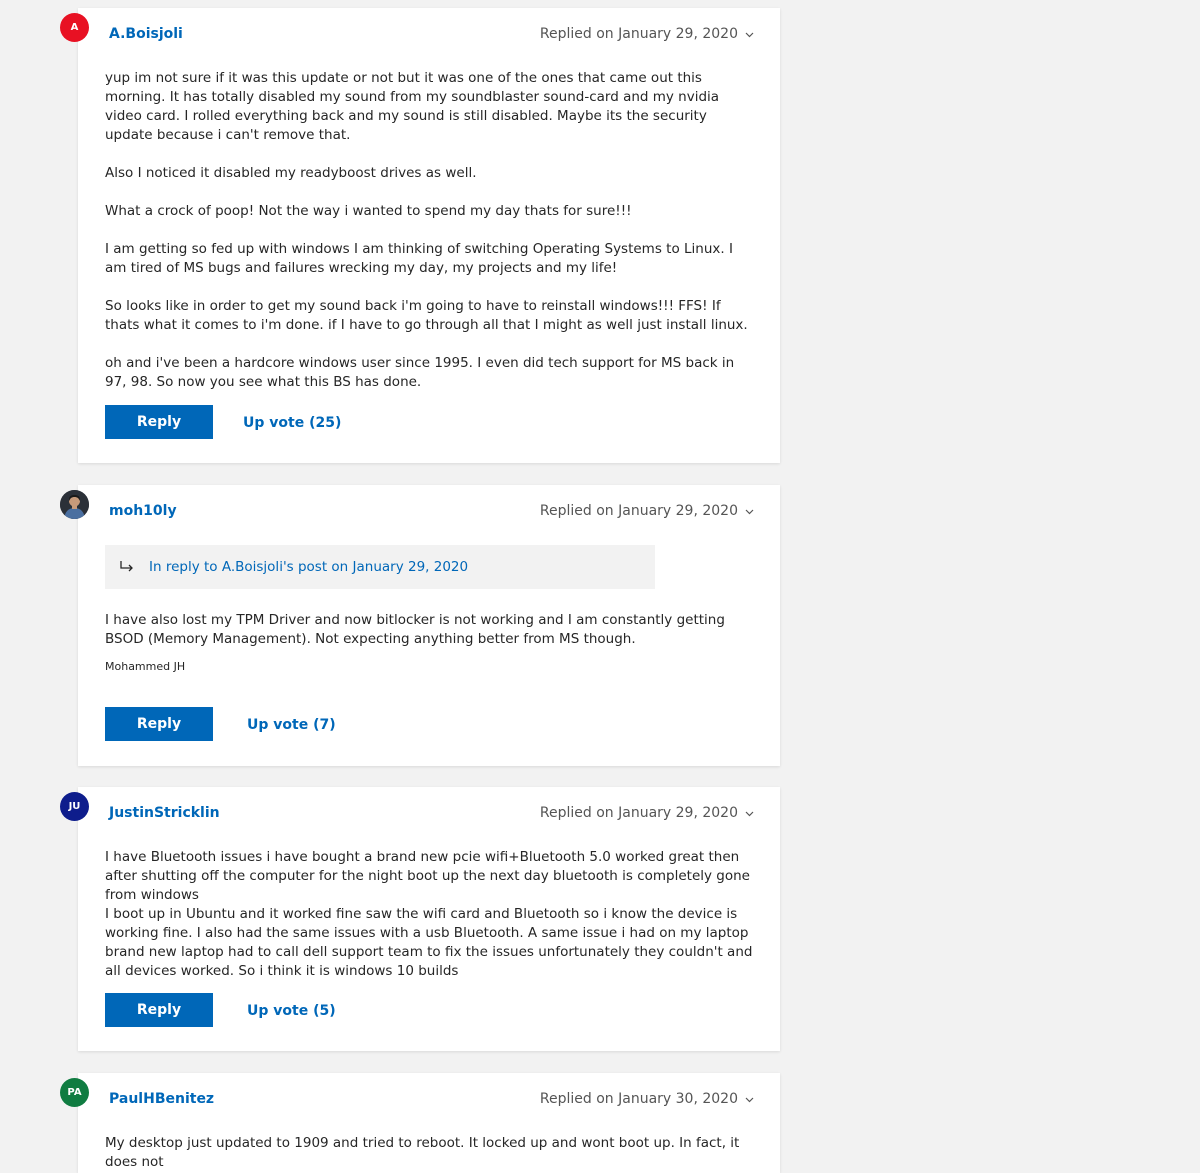  I want to click on avatar: A, so click(74, 27).